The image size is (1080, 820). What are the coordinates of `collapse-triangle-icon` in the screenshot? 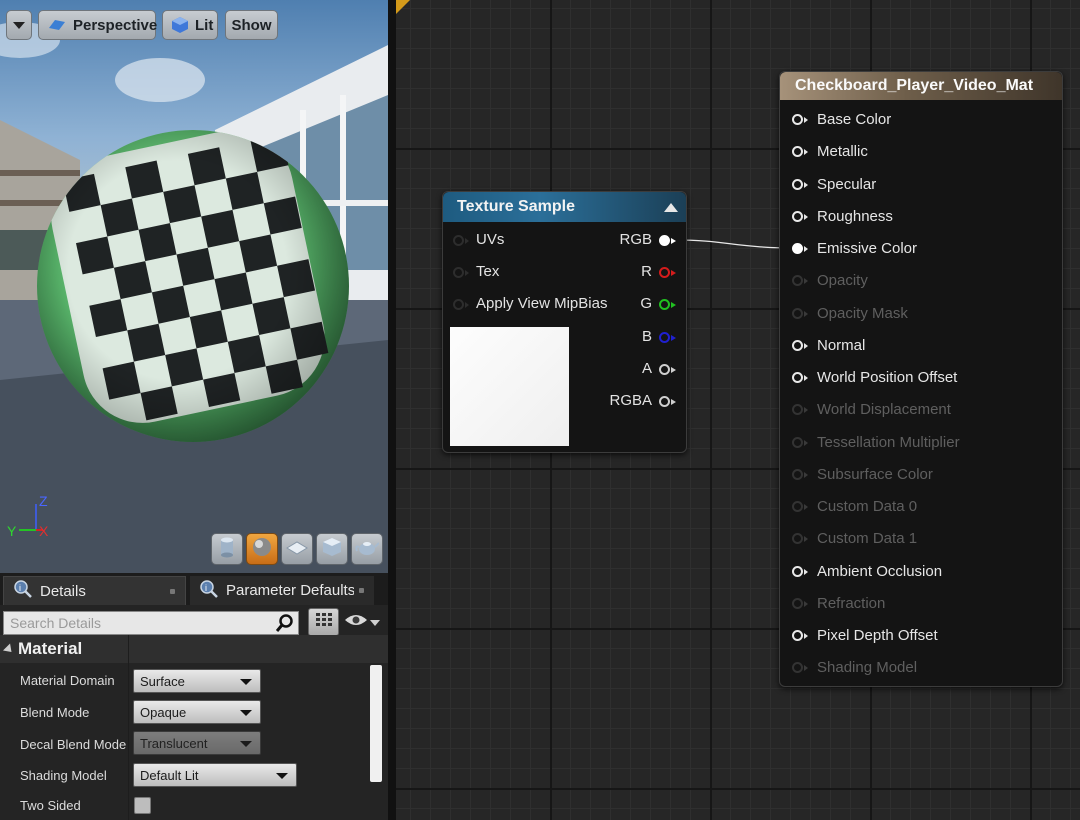 It's located at (9, 649).